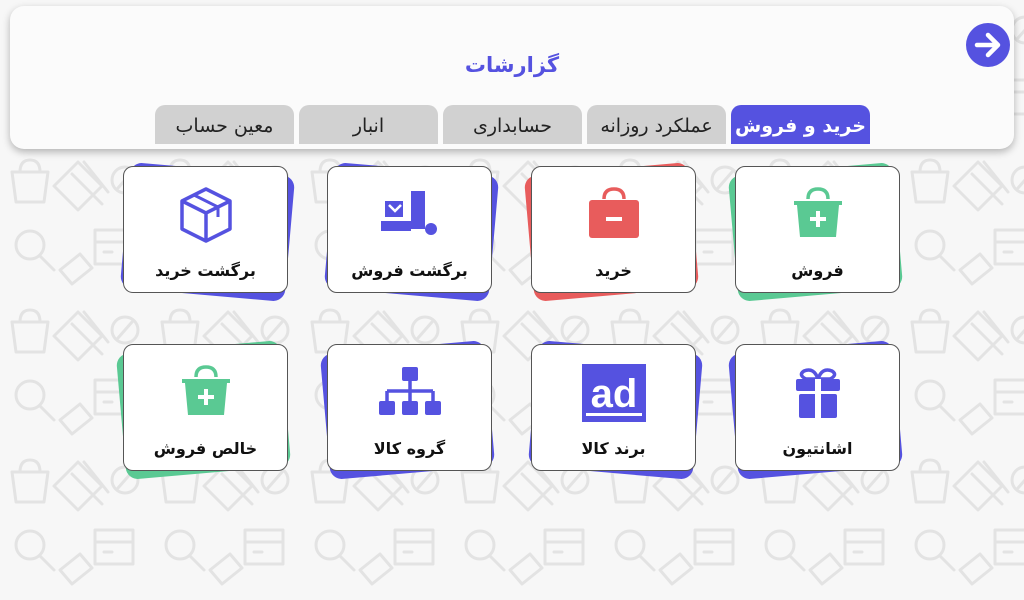 This screenshot has height=600, width=1024. Describe the element at coordinates (205, 270) in the screenshot. I see `tile-label: برگشت خرید` at that location.